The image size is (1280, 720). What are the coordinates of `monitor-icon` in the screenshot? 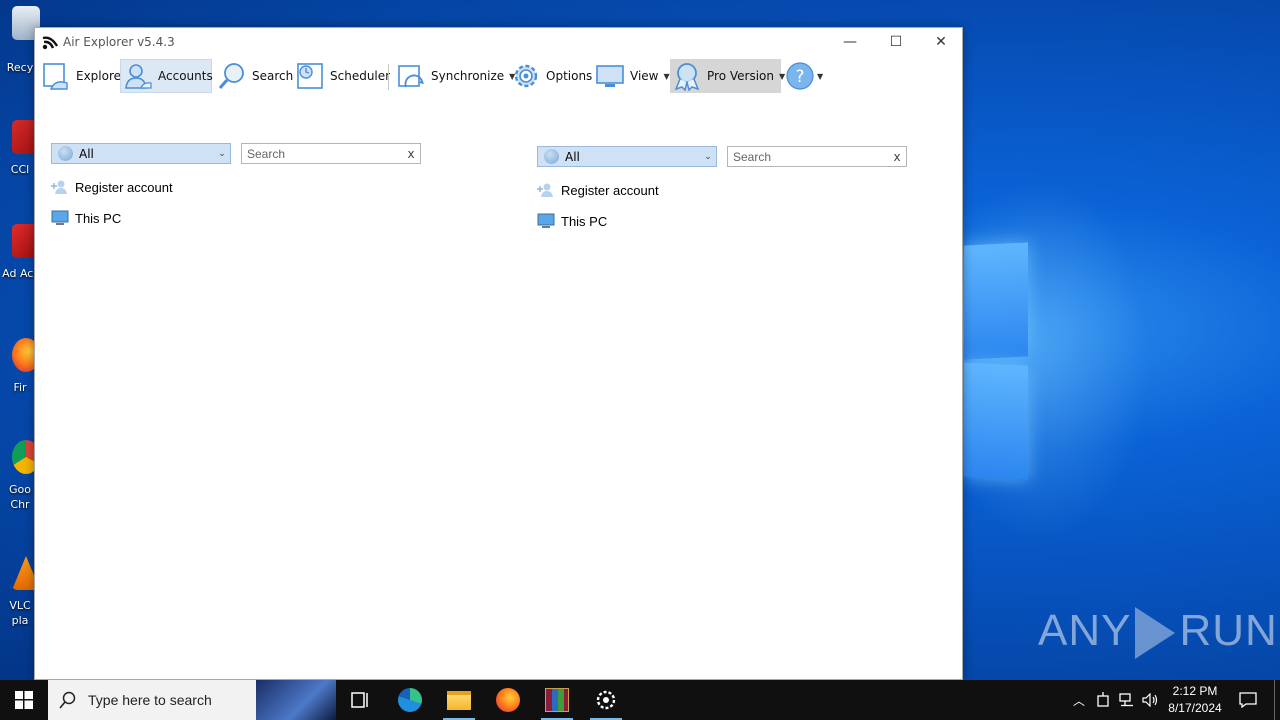 It's located at (610, 76).